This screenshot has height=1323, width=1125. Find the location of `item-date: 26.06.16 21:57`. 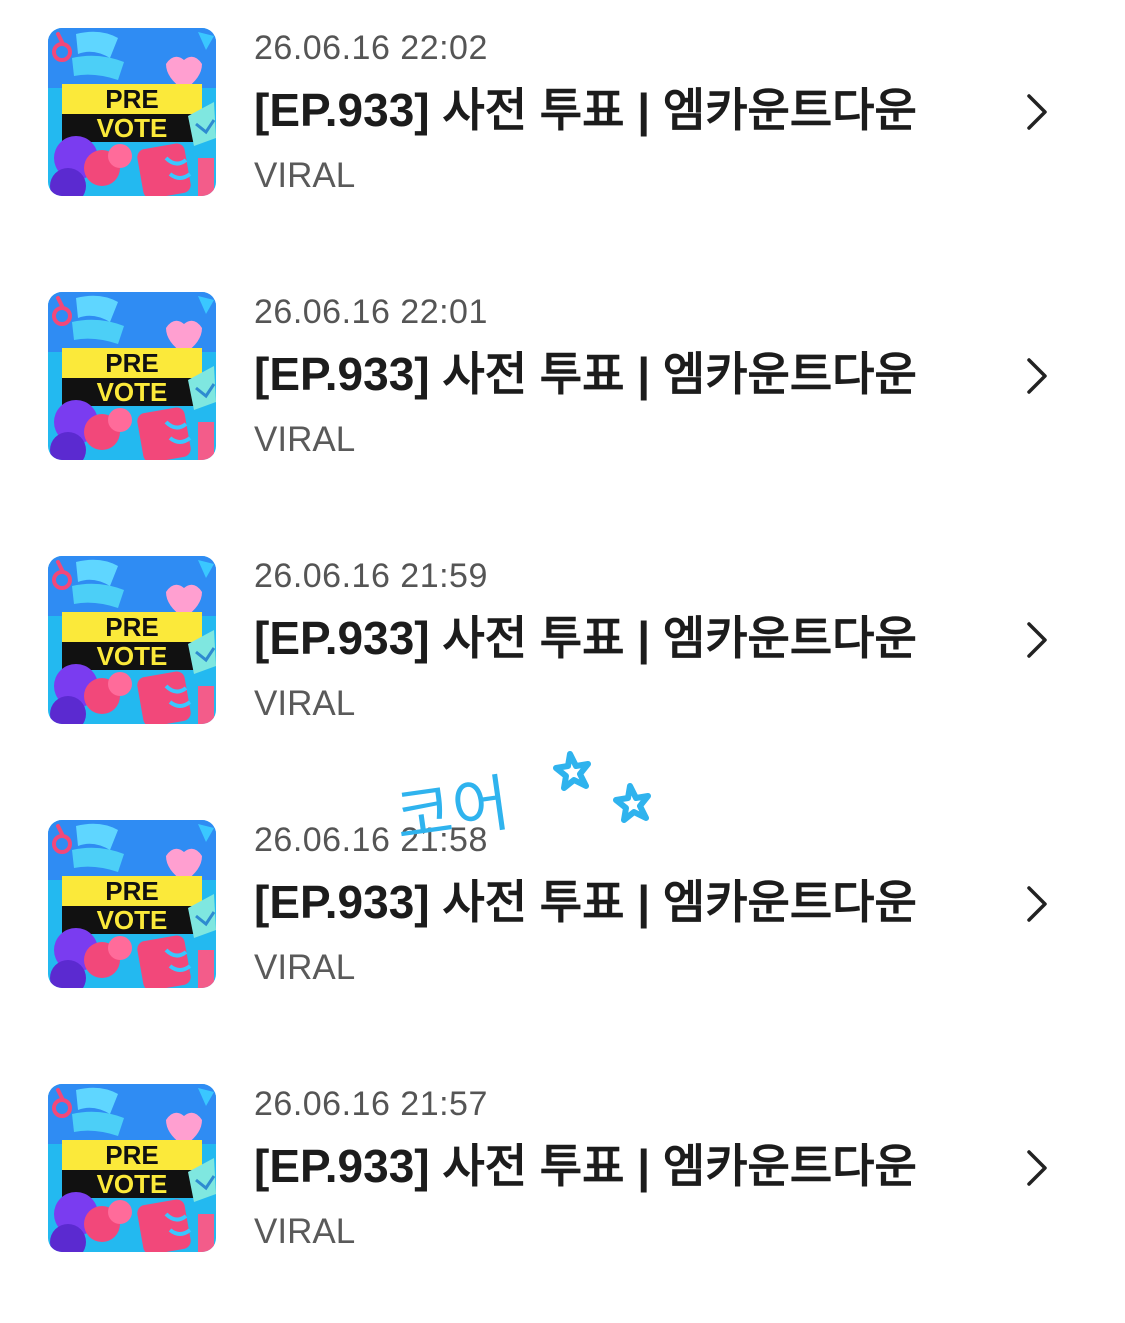

item-date: 26.06.16 21:57 is located at coordinates (371, 1104).